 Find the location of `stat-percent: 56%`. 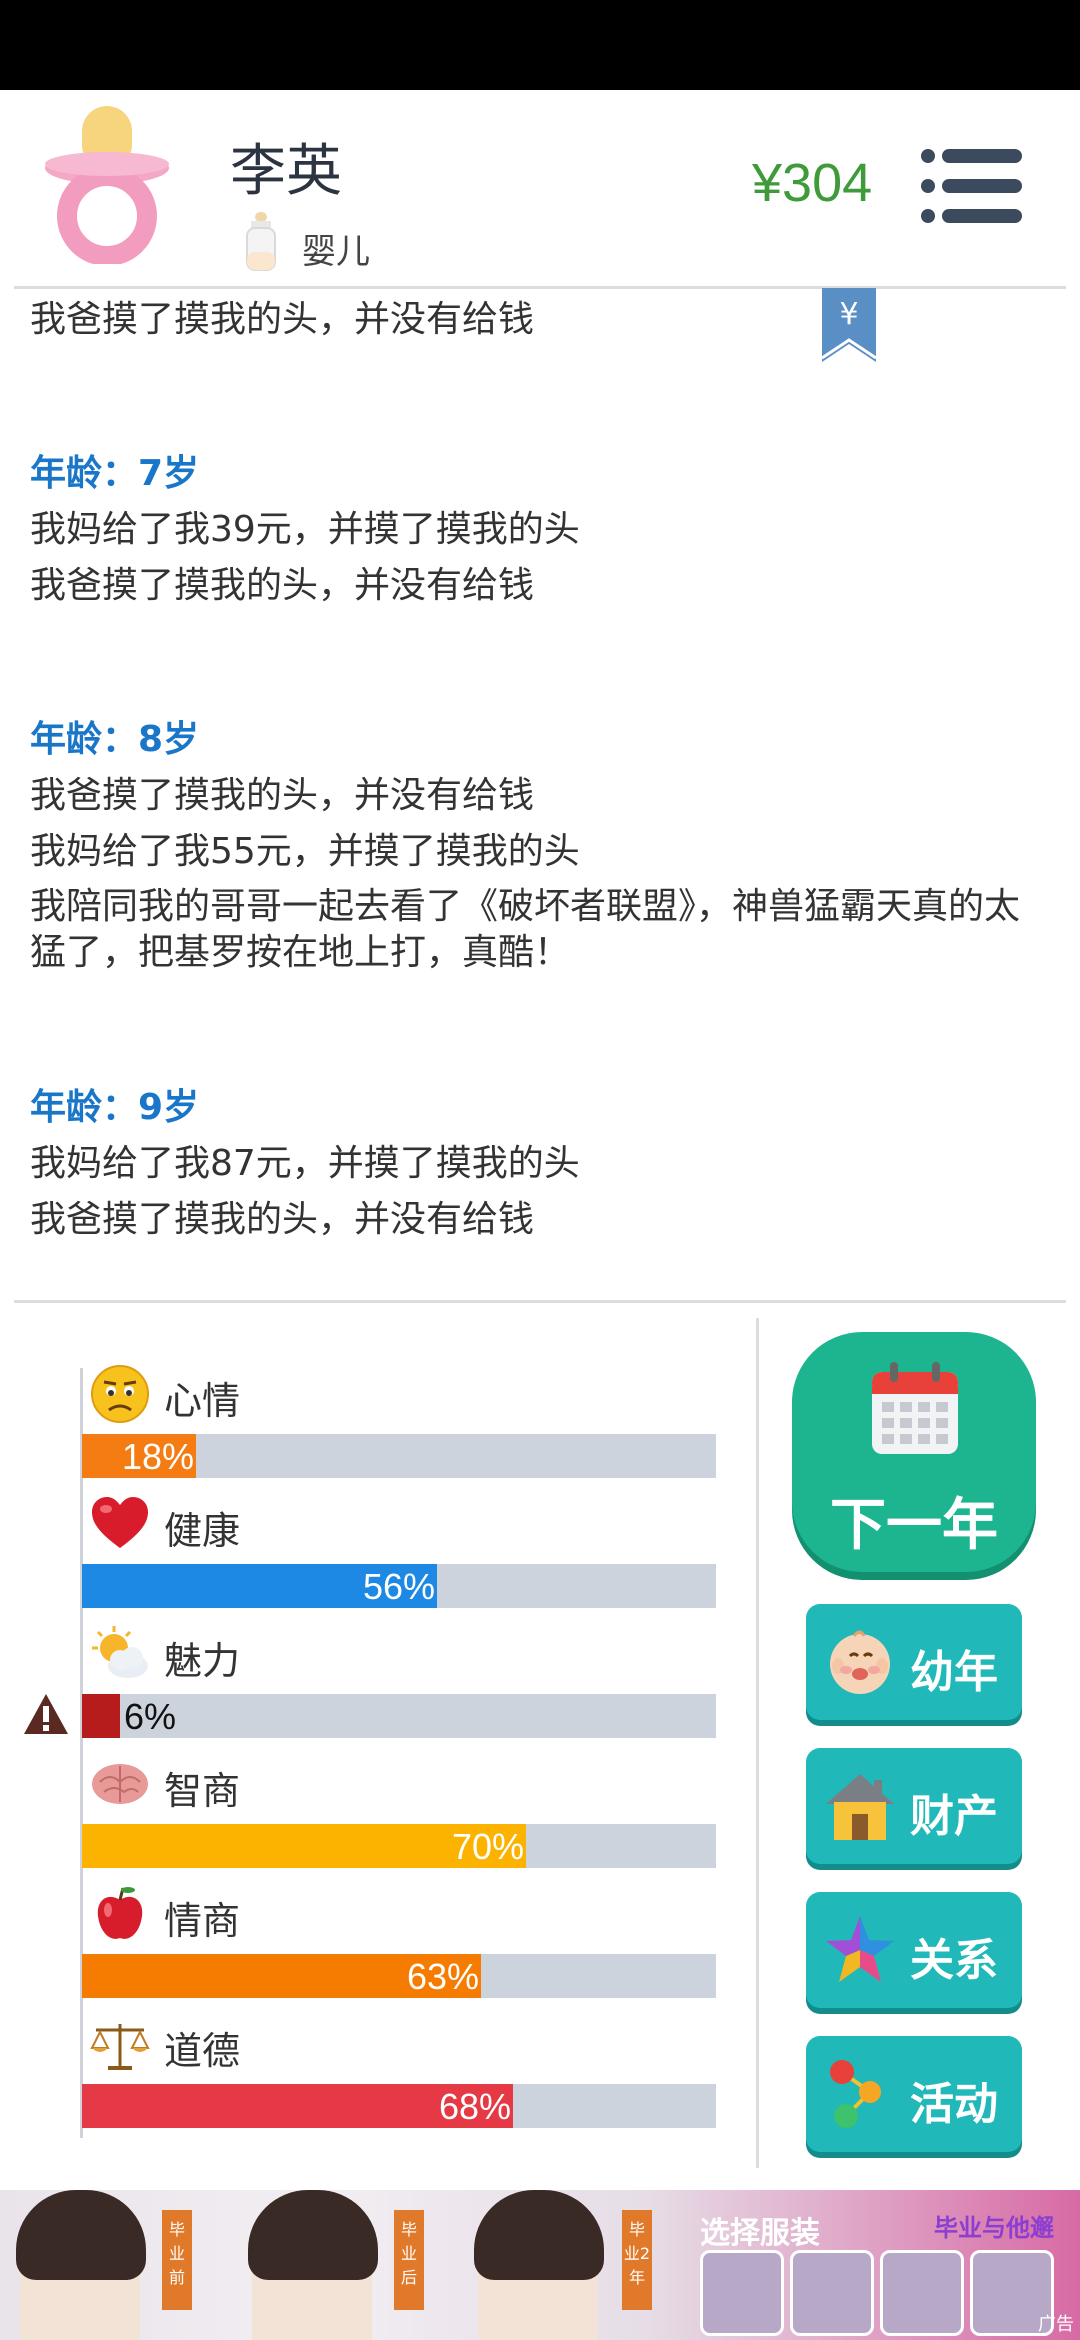

stat-percent: 56% is located at coordinates (399, 1586).